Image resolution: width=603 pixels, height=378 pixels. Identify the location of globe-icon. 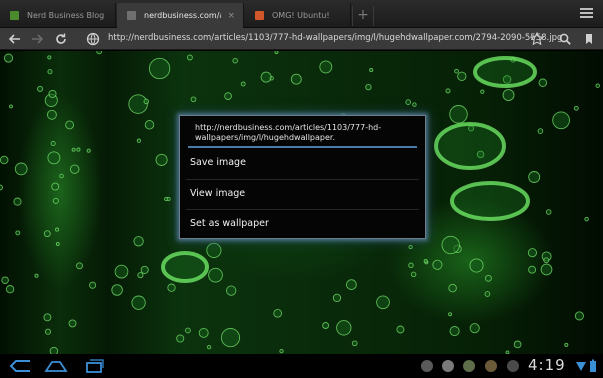
(93, 39).